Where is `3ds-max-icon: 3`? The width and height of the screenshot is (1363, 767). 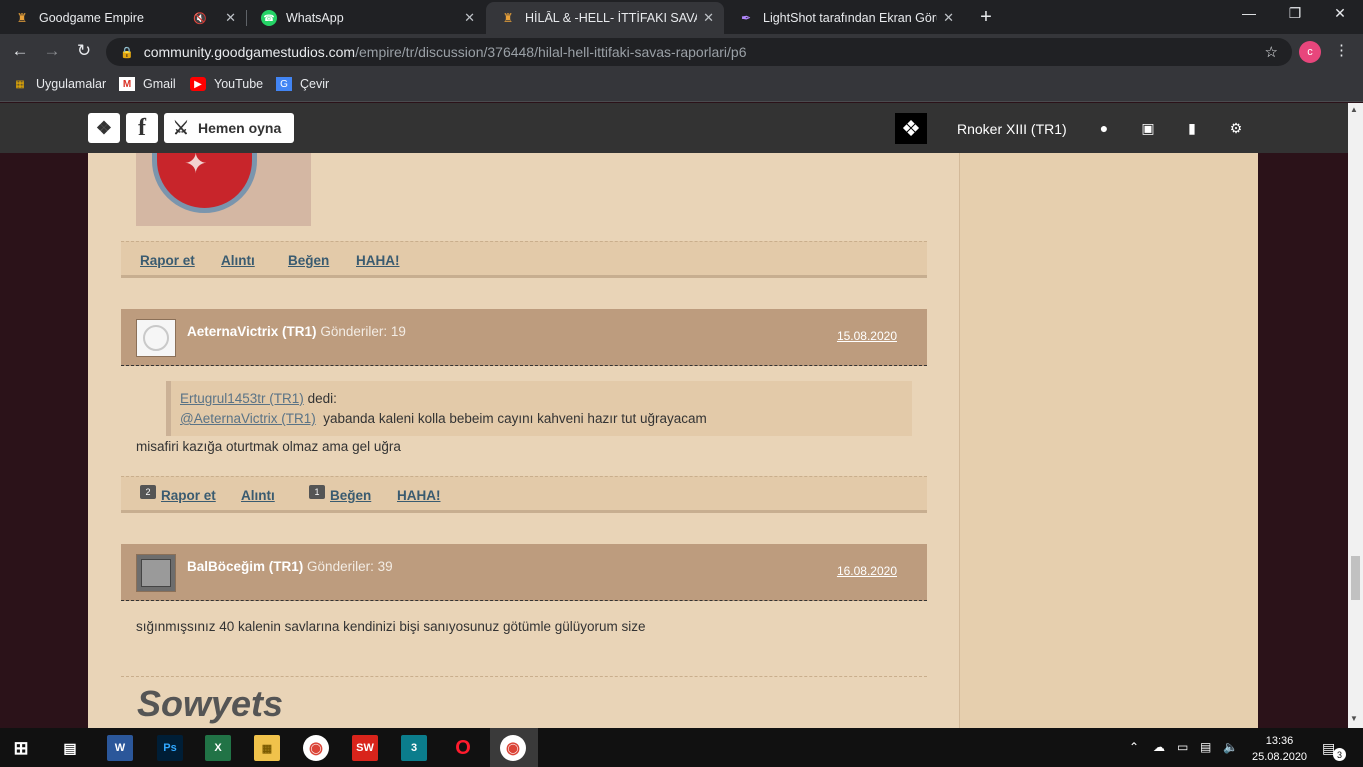 3ds-max-icon: 3 is located at coordinates (414, 748).